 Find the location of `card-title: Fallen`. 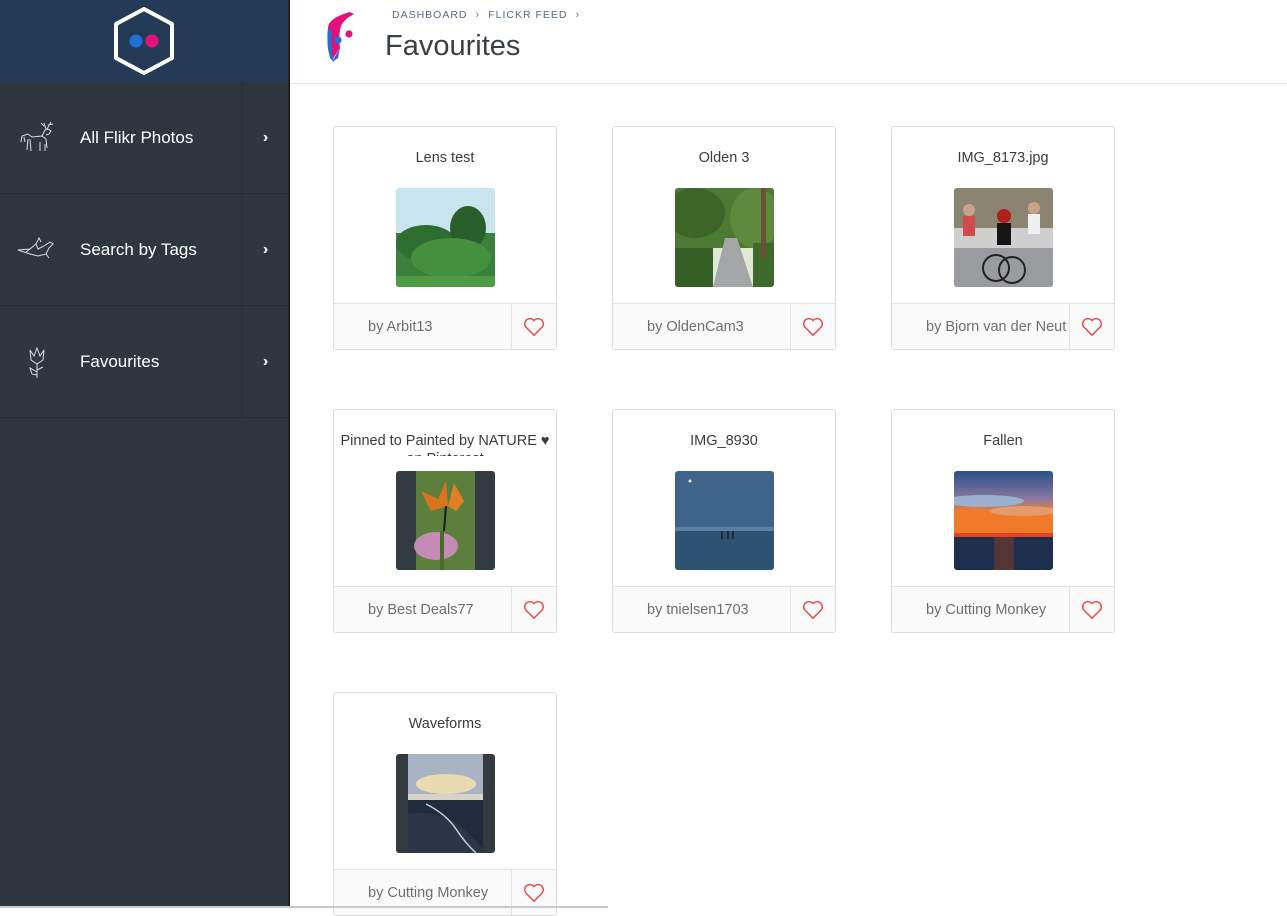

card-title: Fallen is located at coordinates (1003, 441).